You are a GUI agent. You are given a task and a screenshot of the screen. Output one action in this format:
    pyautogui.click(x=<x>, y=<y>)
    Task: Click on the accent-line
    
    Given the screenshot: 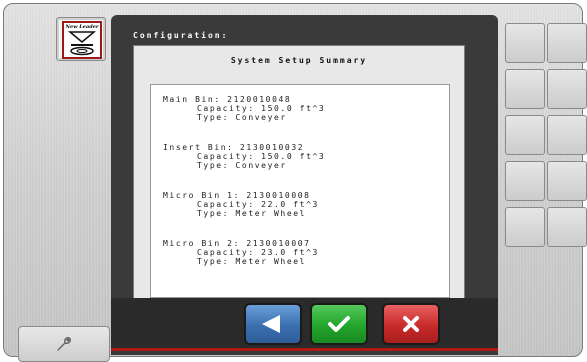 What is the action you would take?
    pyautogui.click(x=304, y=349)
    